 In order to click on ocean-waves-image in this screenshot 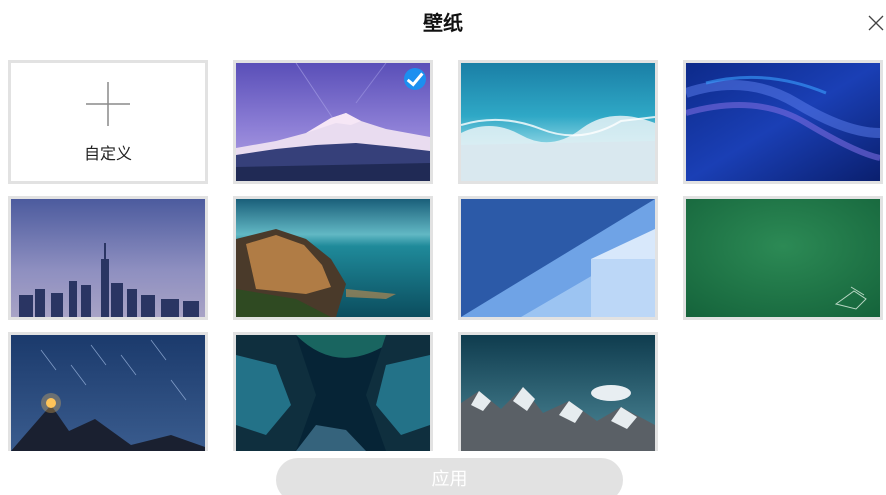, I will do `click(558, 122)`.